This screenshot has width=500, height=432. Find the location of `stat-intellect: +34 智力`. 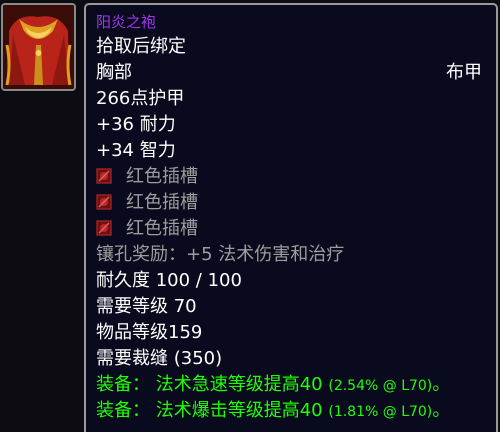

stat-intellect: +34 智力 is located at coordinates (136, 150).